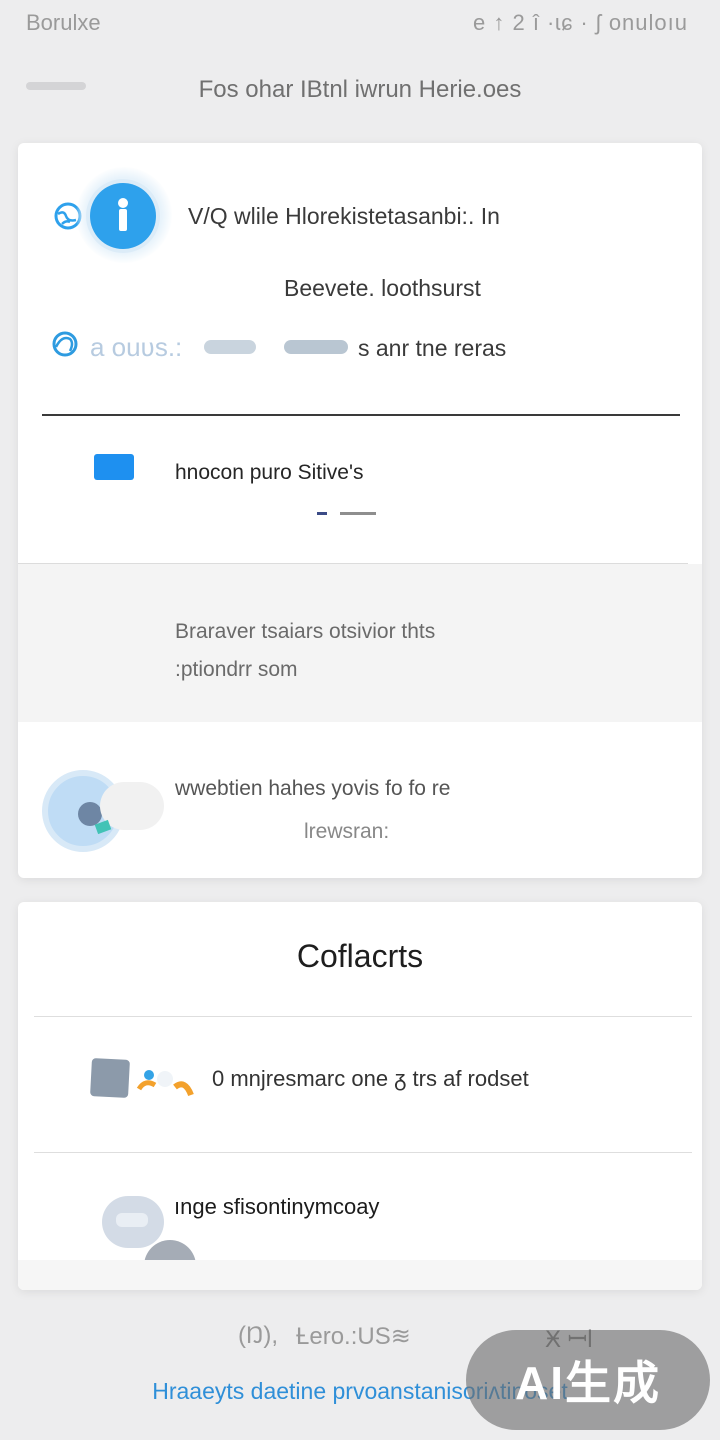  Describe the element at coordinates (353, 1336) in the screenshot. I see `footer-middle-text: Ƚero.:US≋` at that location.